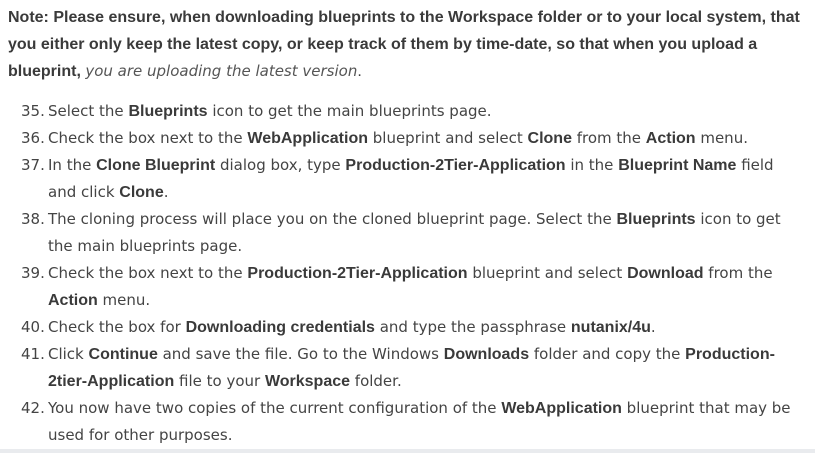  Describe the element at coordinates (33, 219) in the screenshot. I see `step-number: 38.` at that location.